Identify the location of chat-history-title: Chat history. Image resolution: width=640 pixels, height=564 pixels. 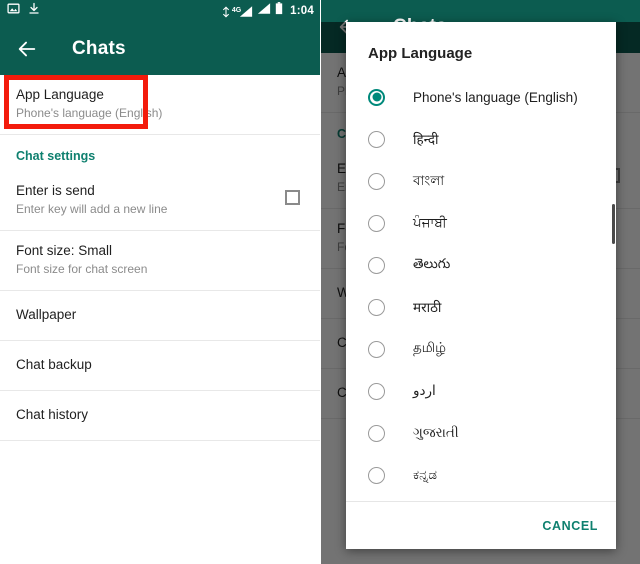
(52, 414).